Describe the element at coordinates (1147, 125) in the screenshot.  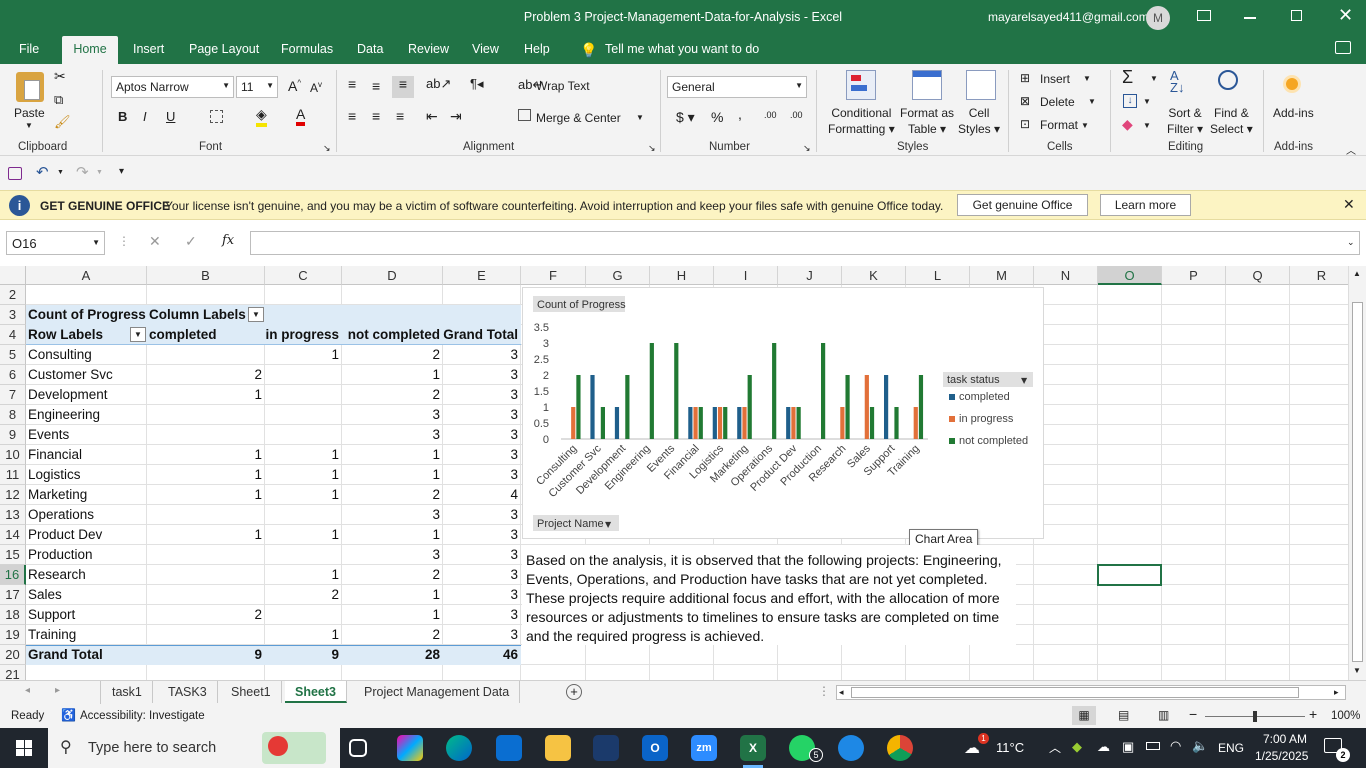
I see `chevron-down-icon: ▼` at that location.